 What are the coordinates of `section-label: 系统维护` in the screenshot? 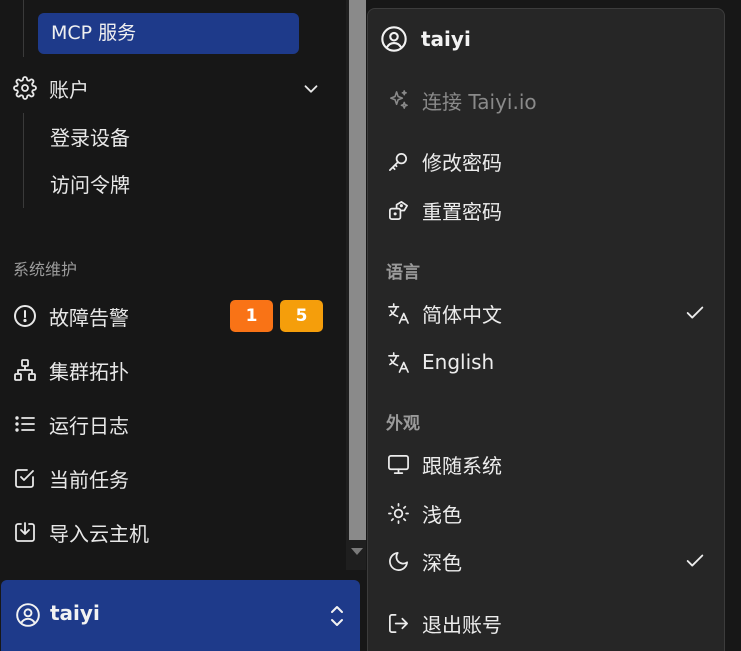 It's located at (45, 269).